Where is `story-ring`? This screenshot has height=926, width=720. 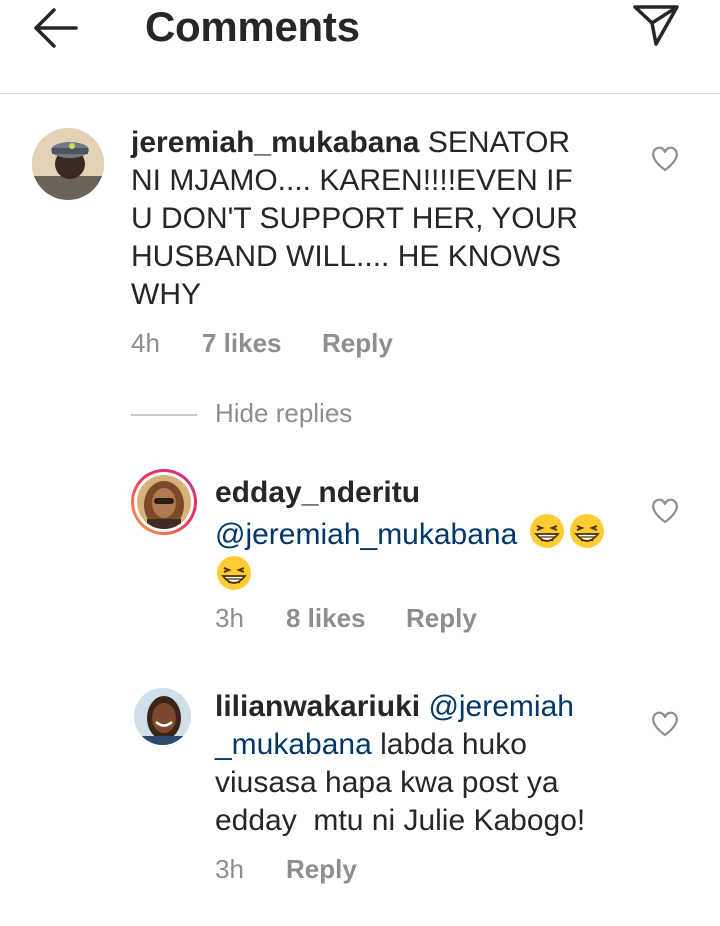
story-ring is located at coordinates (164, 502).